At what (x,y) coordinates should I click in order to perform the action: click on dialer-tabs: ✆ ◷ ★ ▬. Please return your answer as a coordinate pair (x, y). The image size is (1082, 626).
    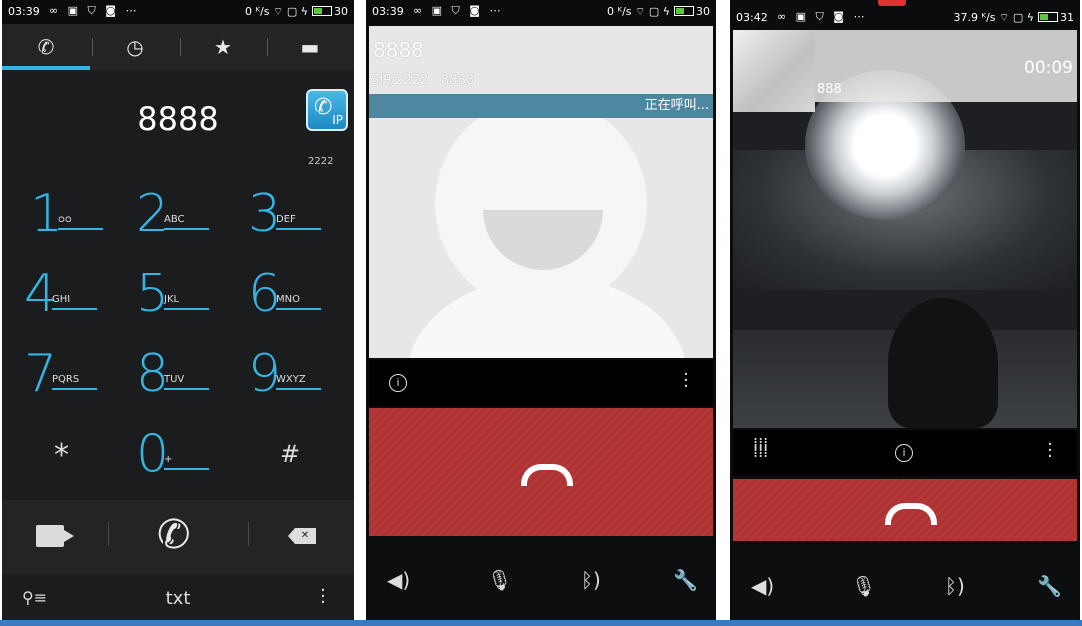
    Looking at the image, I should click on (178, 47).